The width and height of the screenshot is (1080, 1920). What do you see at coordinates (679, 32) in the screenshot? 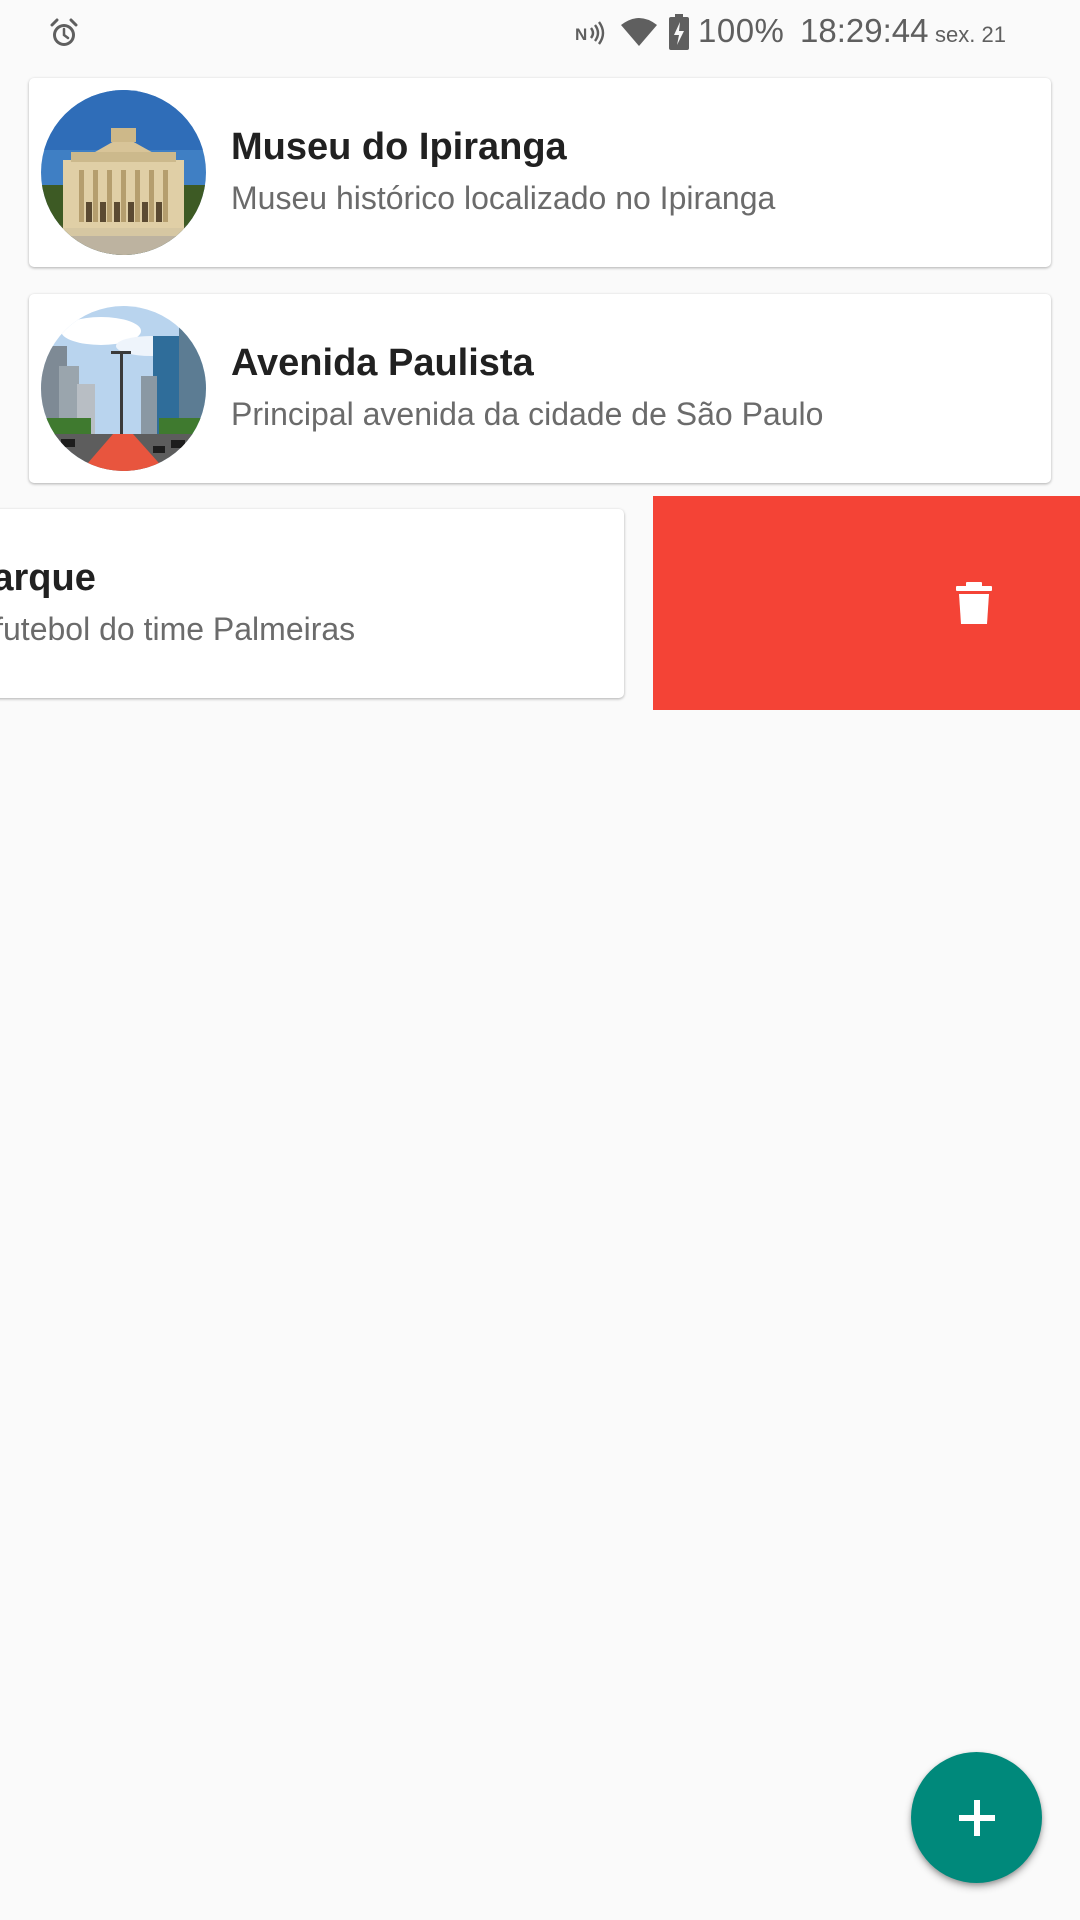
I see `battery-charging-icon` at bounding box center [679, 32].